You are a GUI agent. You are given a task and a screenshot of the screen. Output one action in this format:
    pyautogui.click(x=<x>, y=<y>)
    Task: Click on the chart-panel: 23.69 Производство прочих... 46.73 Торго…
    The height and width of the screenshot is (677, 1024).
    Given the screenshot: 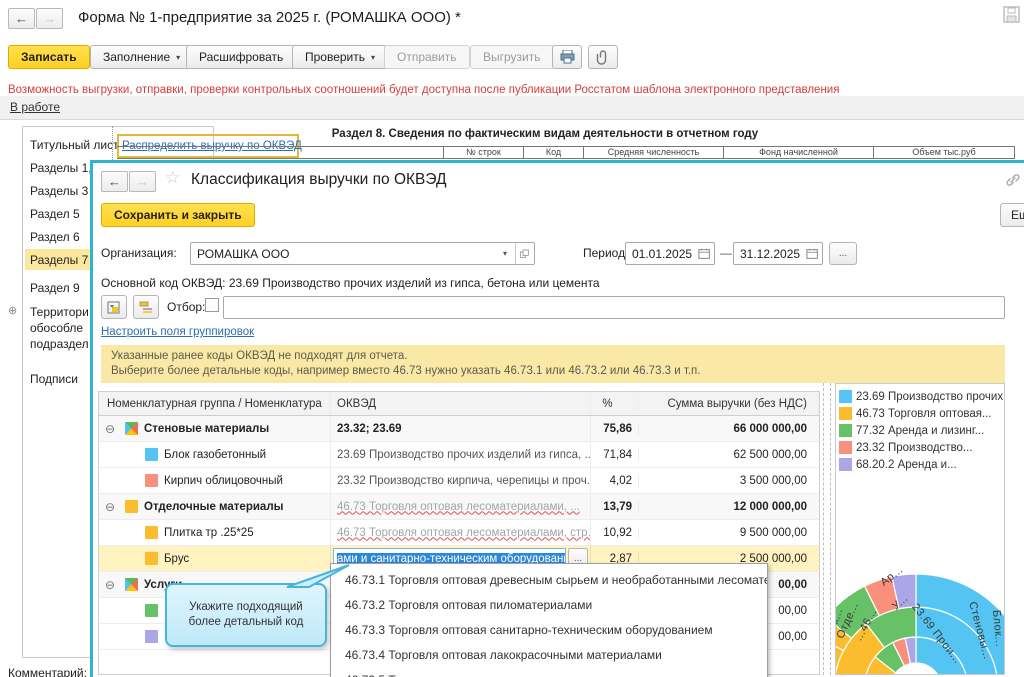 What is the action you would take?
    pyautogui.click(x=920, y=529)
    